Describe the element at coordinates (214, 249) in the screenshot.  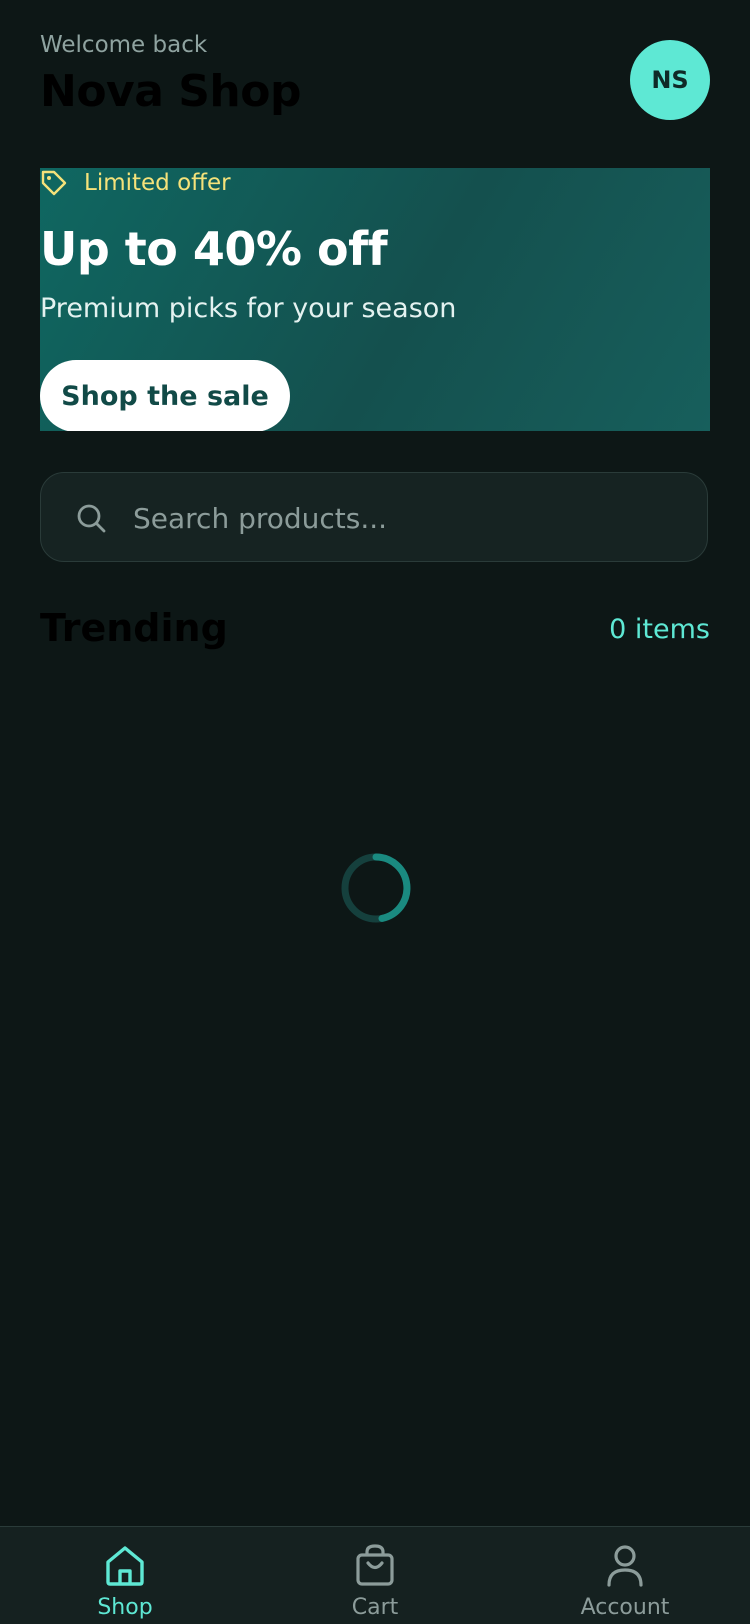
I see `banner-title: Up to 40% off` at that location.